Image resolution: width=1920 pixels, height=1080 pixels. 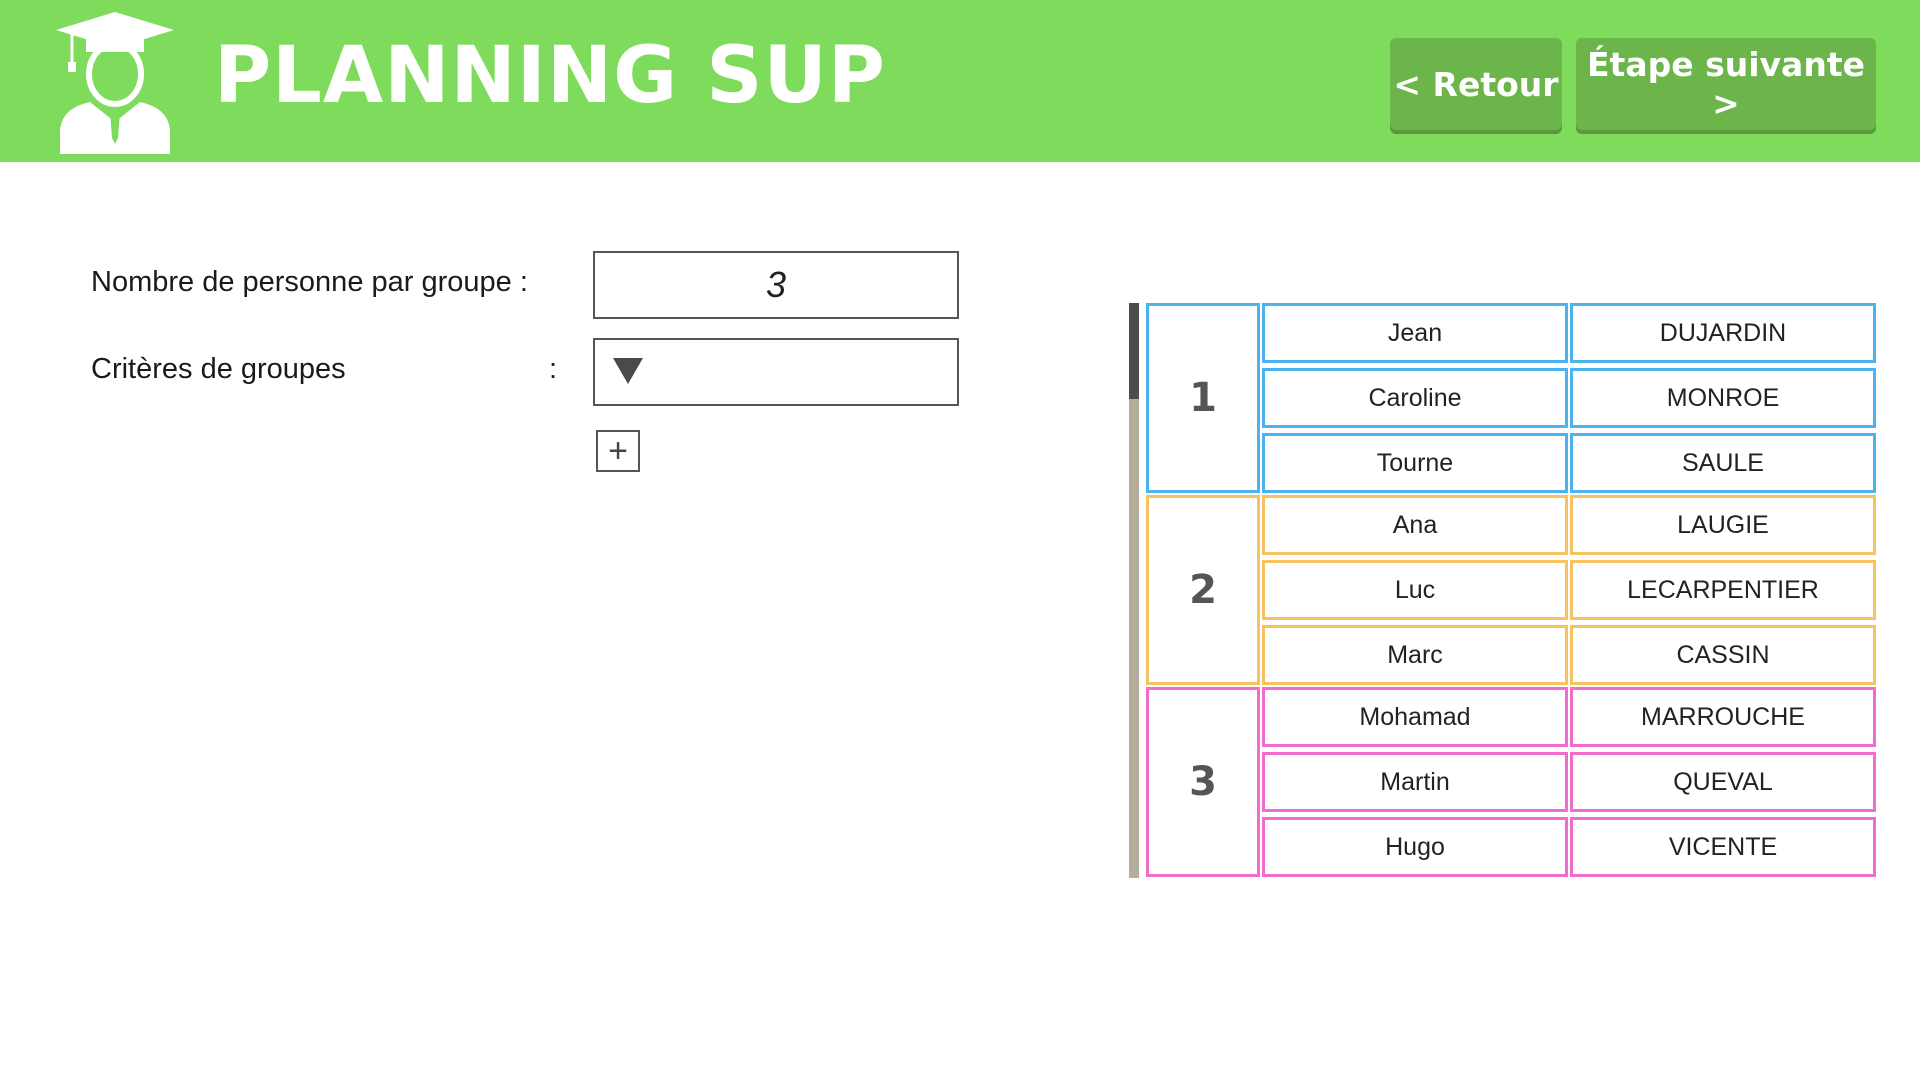 I want to click on member-last-name: VICENTE, so click(x=1723, y=847).